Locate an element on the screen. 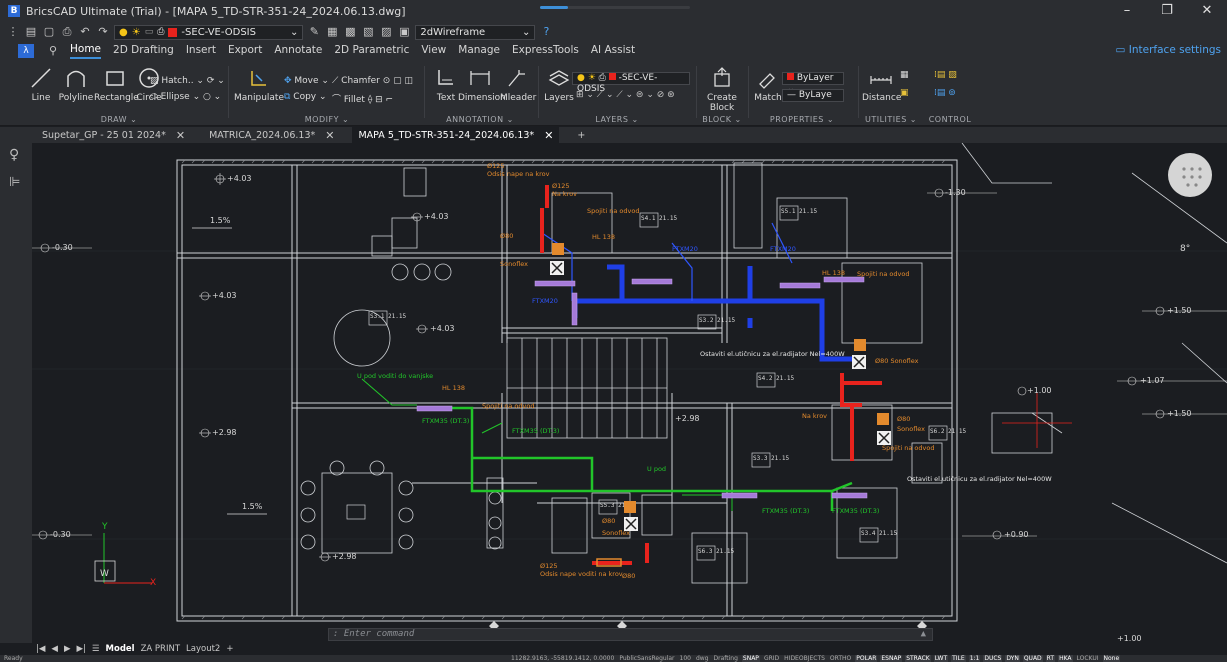 Image resolution: width=1227 pixels, height=662 pixels. current-scale: 100 is located at coordinates (685, 658).